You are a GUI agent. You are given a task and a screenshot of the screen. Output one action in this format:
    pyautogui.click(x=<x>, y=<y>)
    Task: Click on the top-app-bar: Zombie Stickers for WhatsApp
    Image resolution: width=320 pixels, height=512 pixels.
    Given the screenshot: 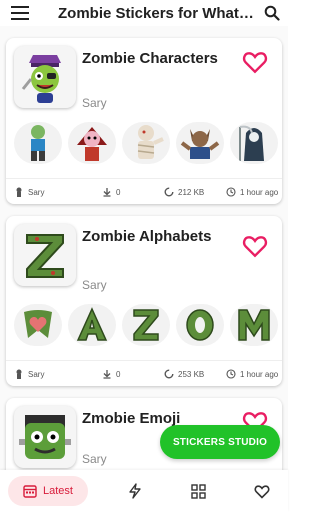 What is the action you would take?
    pyautogui.click(x=144, y=13)
    